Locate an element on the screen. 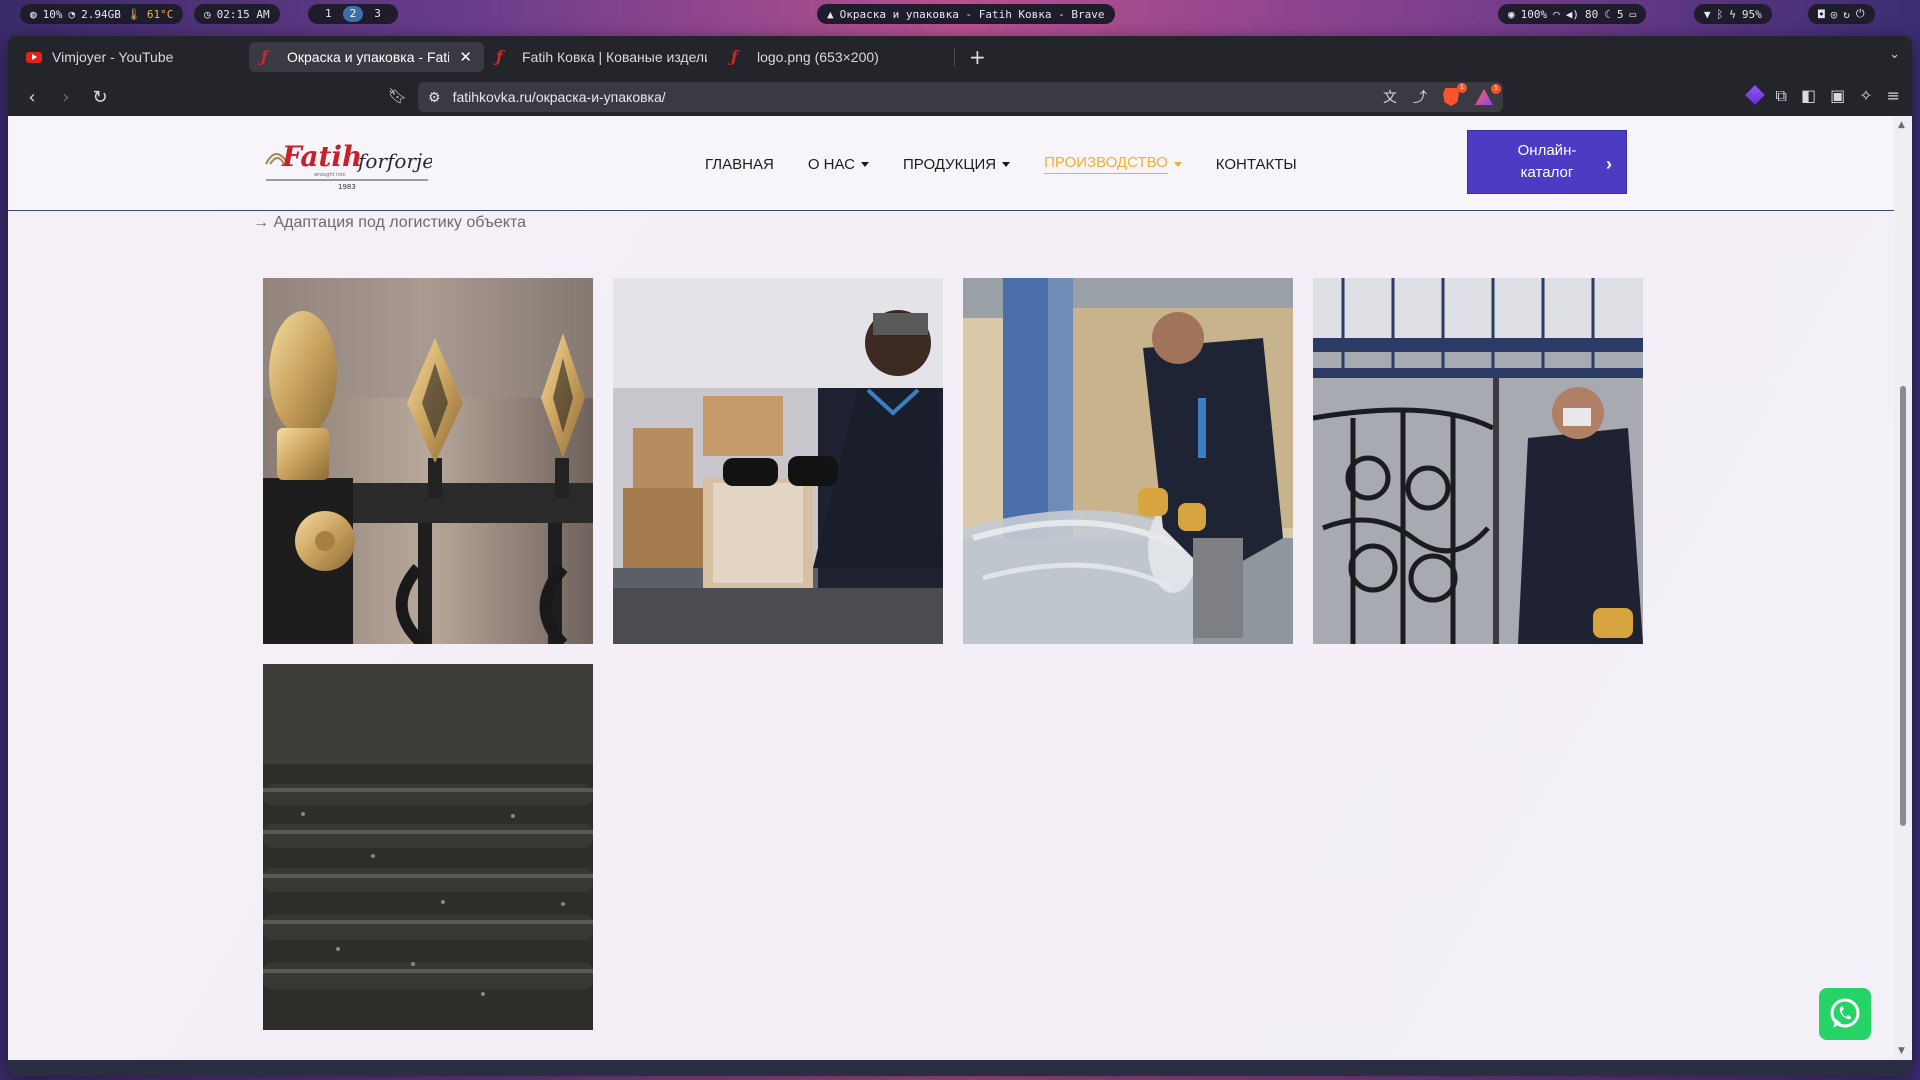 Image resolution: width=1920 pixels, height=1080 pixels. workspace-2: 2 is located at coordinates (353, 14).